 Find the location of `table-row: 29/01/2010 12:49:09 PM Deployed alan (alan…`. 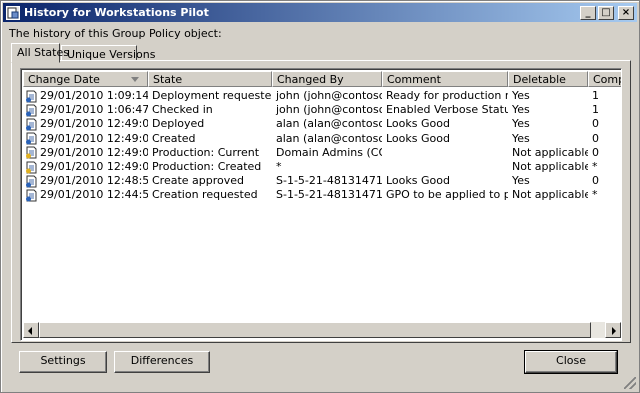

table-row: 29/01/2010 12:49:09 PM Deployed alan (alan… is located at coordinates (322, 124).